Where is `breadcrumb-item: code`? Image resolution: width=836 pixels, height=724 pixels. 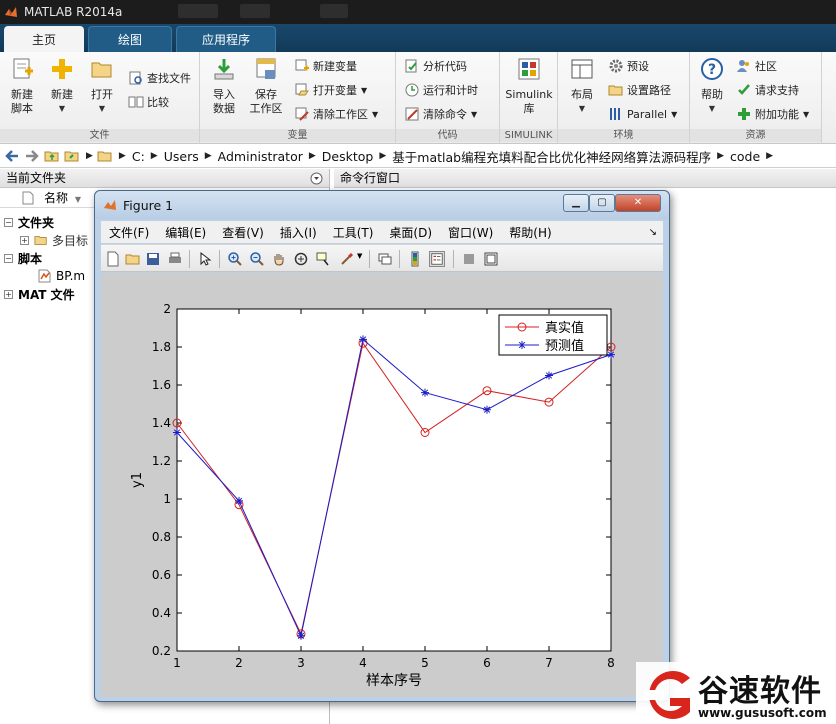 breadcrumb-item: code is located at coordinates (745, 156).